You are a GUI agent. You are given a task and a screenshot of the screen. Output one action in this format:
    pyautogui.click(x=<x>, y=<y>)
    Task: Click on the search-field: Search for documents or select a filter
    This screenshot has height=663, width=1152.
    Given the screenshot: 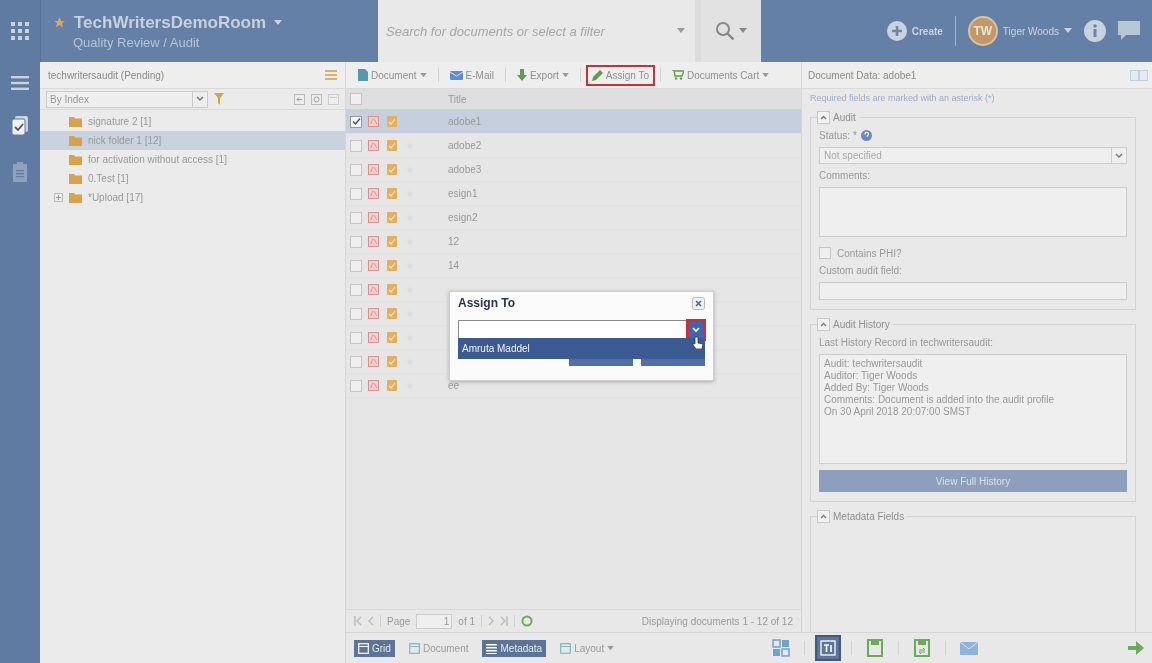 What is the action you would take?
    pyautogui.click(x=527, y=31)
    